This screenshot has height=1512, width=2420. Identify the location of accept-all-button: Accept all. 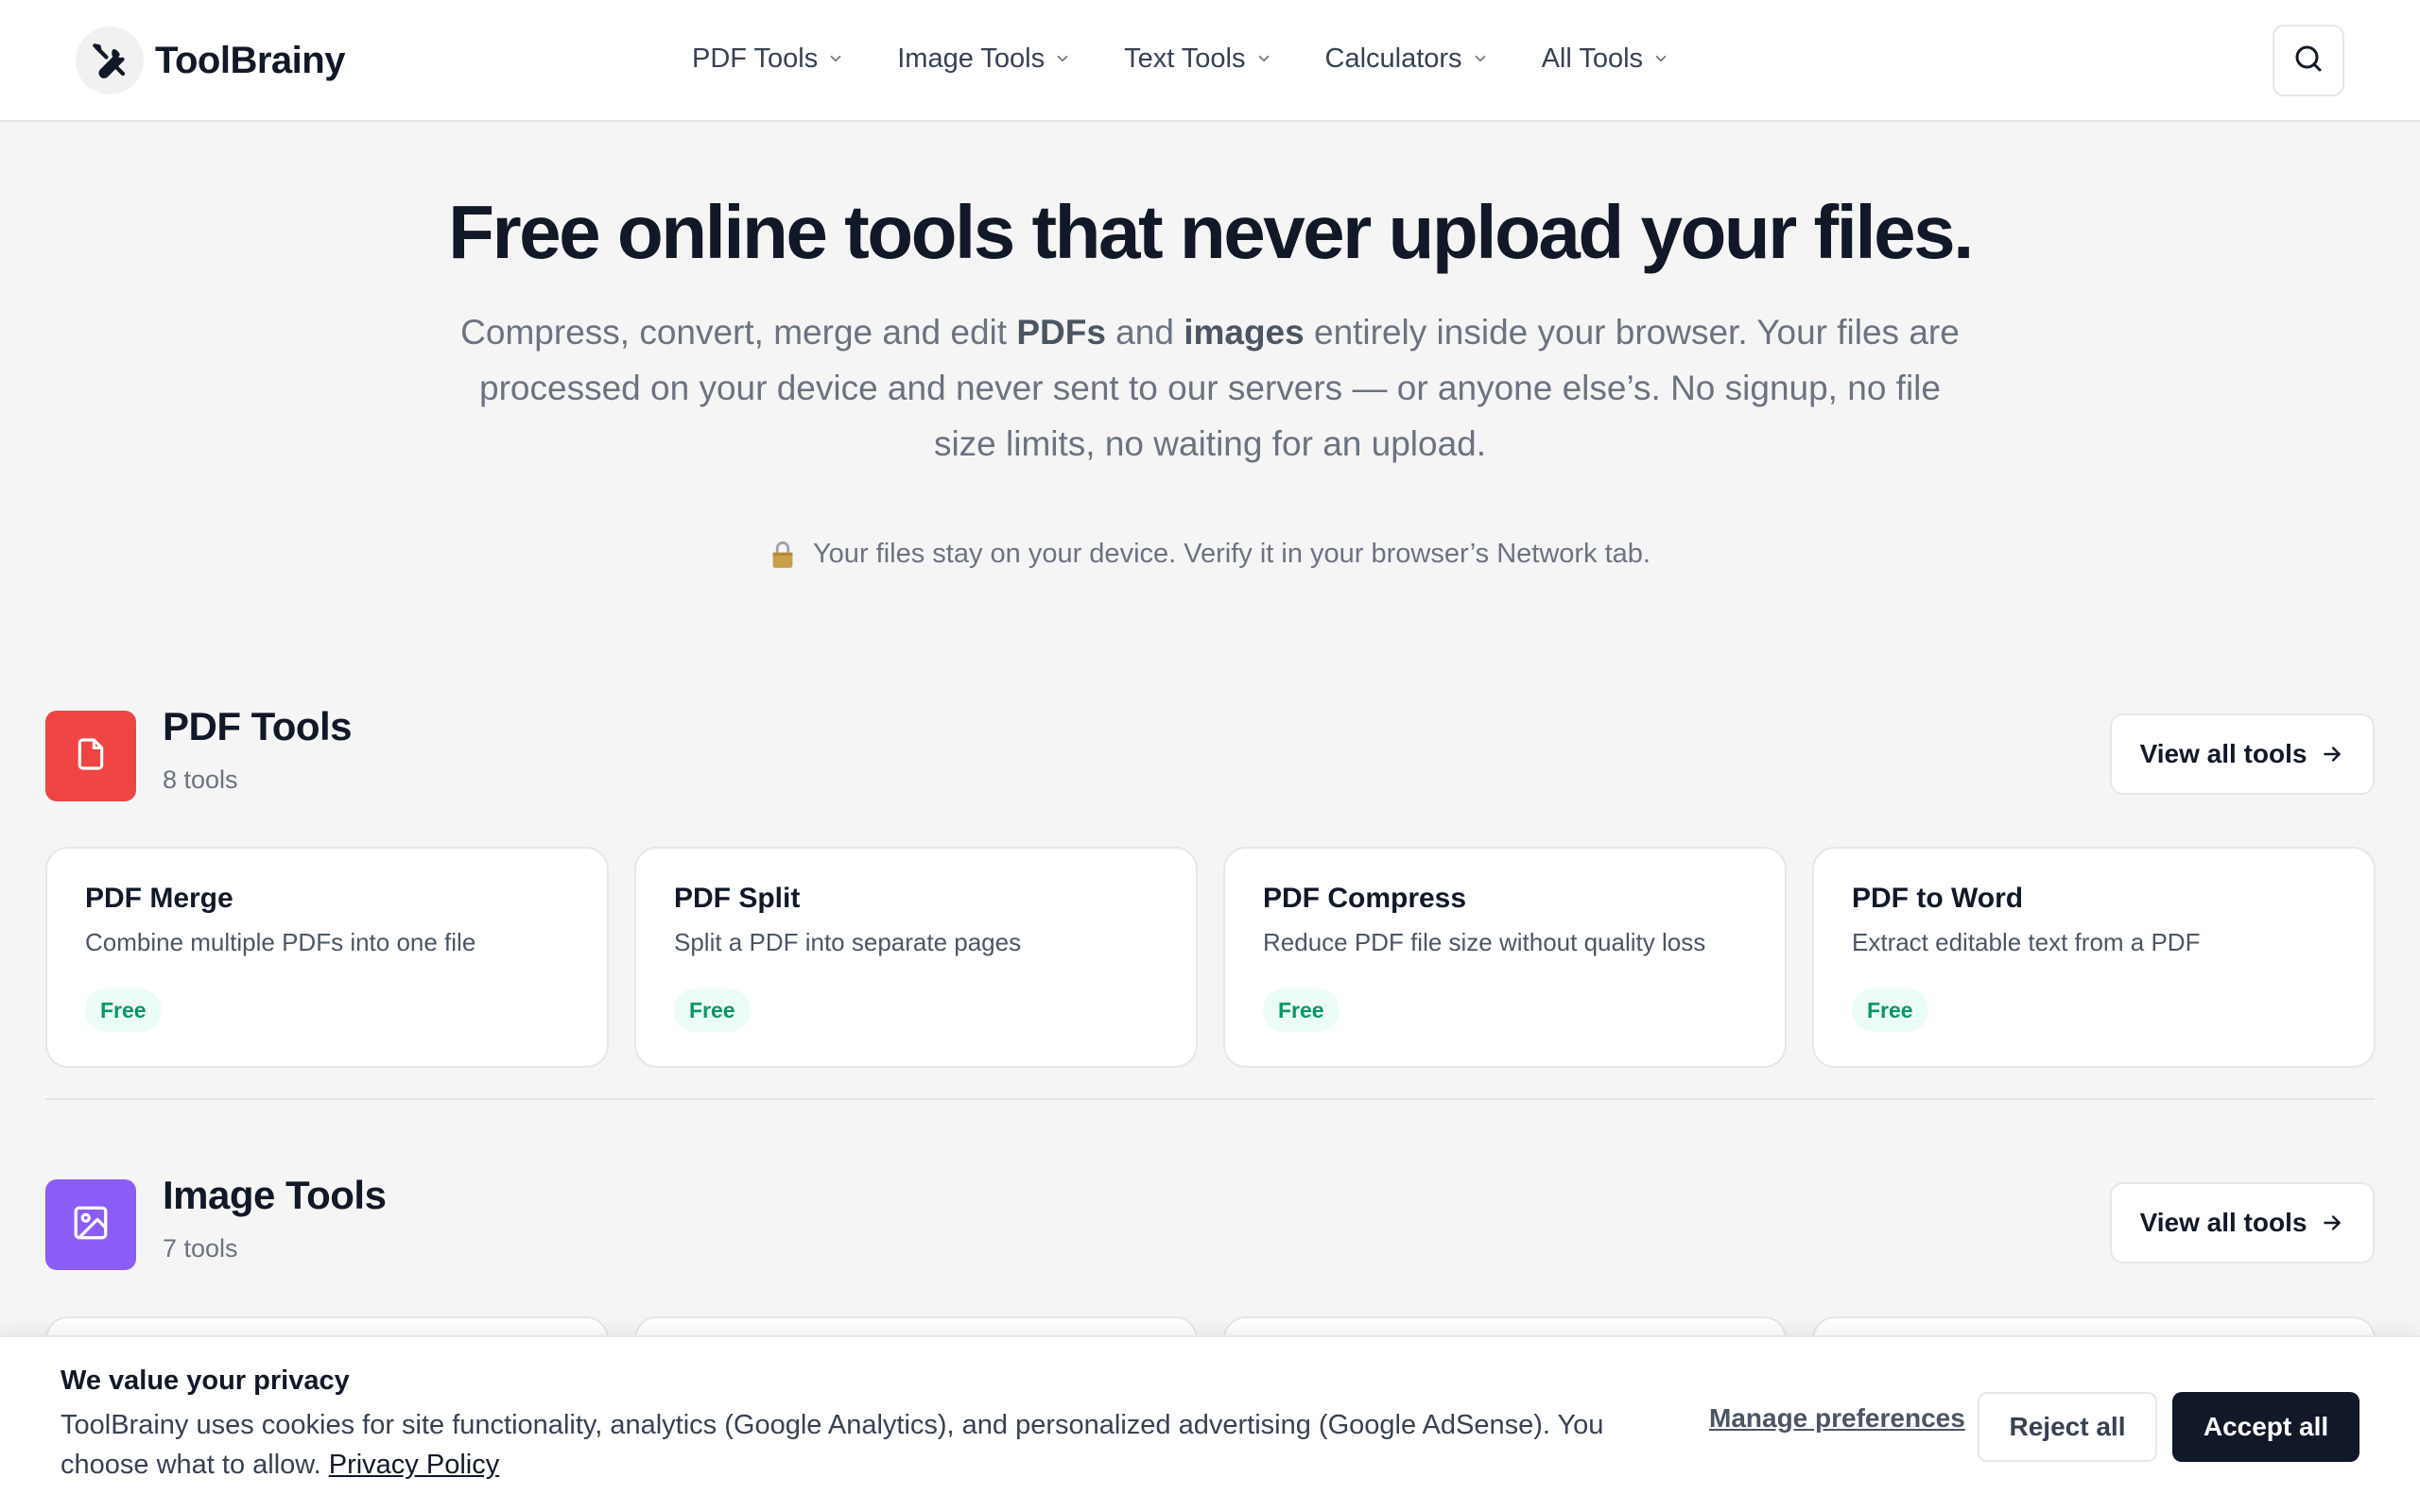
(2266, 1427).